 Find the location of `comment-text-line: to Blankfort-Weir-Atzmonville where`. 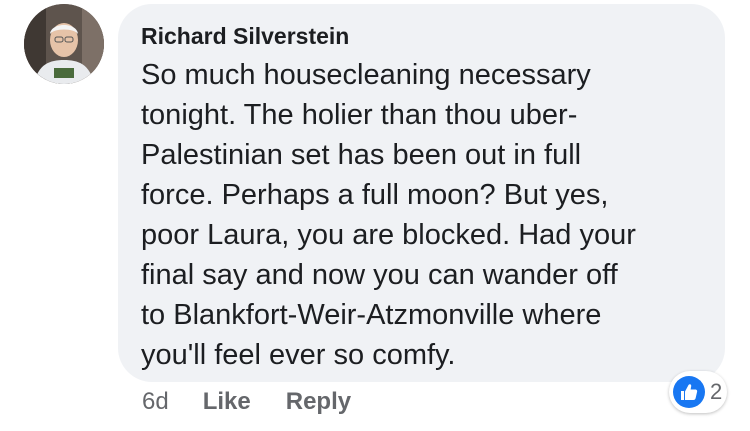

comment-text-line: to Blankfort-Weir-Atzmonville where is located at coordinates (371, 315).